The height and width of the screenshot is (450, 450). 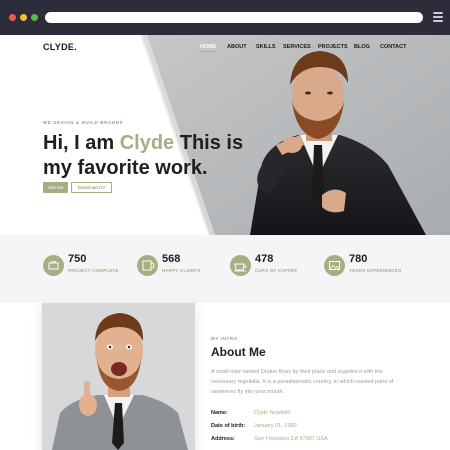 What do you see at coordinates (150, 156) in the screenshot?
I see `hero-headline: Hi, I am Clyde This is my favorite work.` at bounding box center [150, 156].